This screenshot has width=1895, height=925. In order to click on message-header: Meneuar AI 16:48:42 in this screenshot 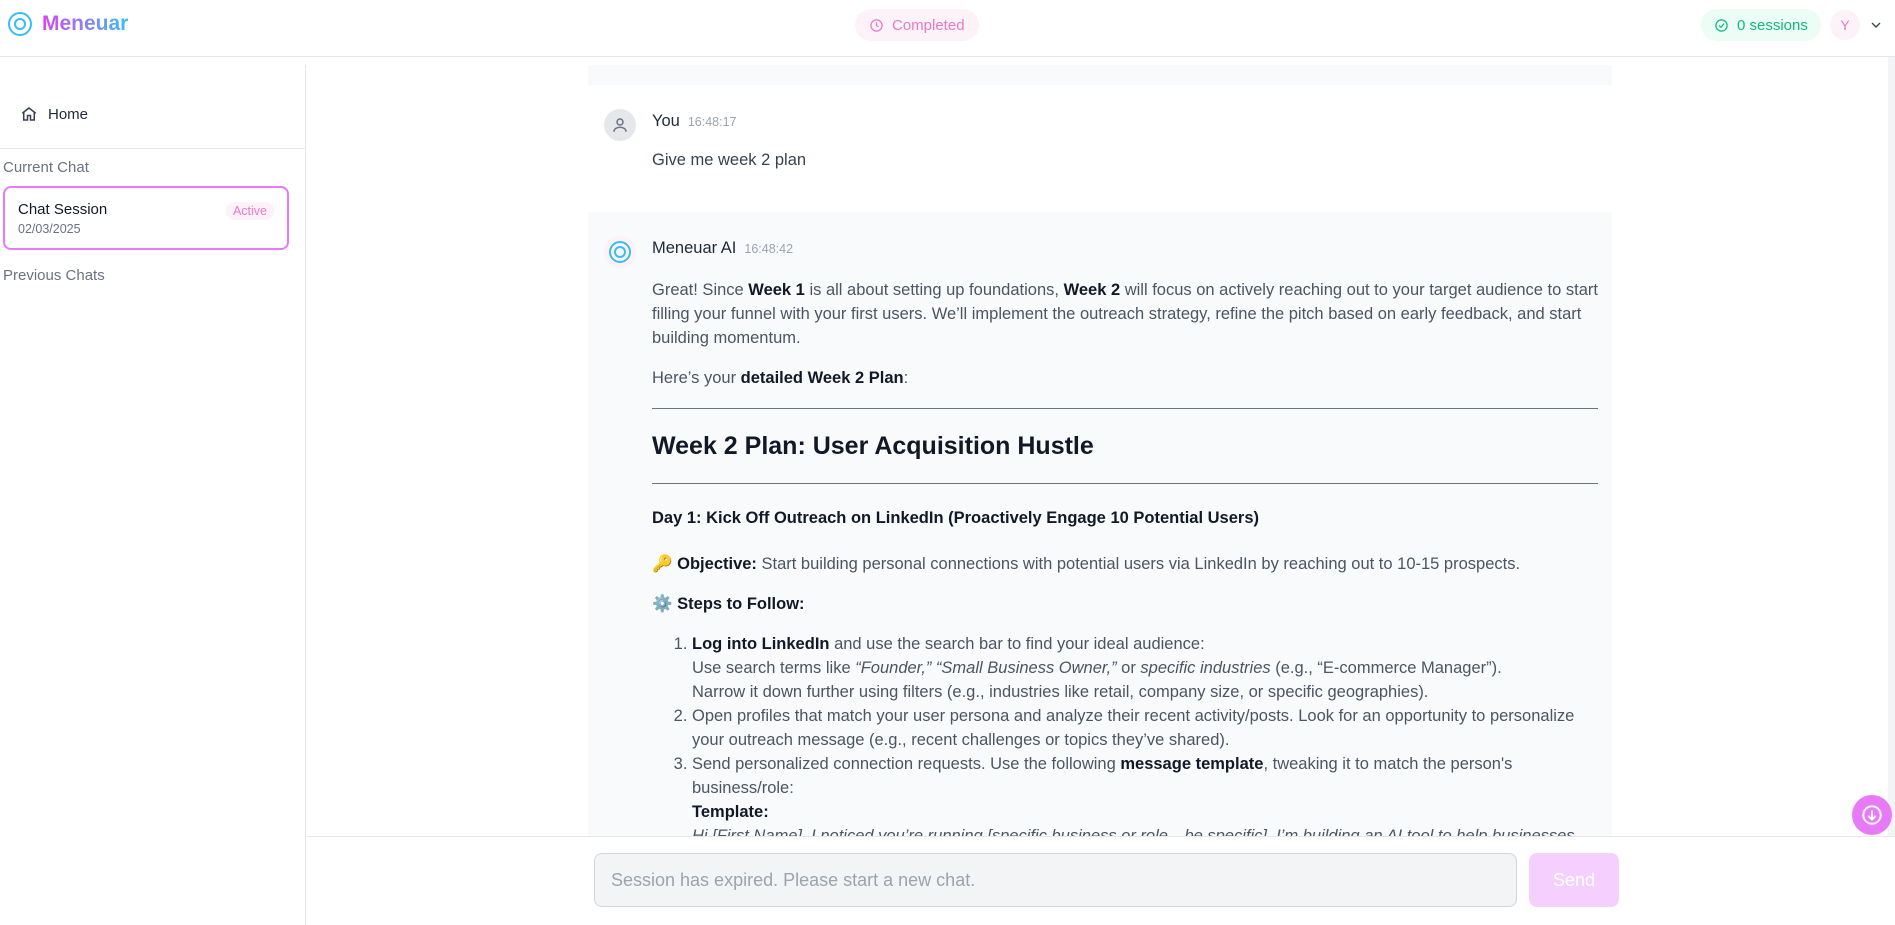, I will do `click(722, 248)`.